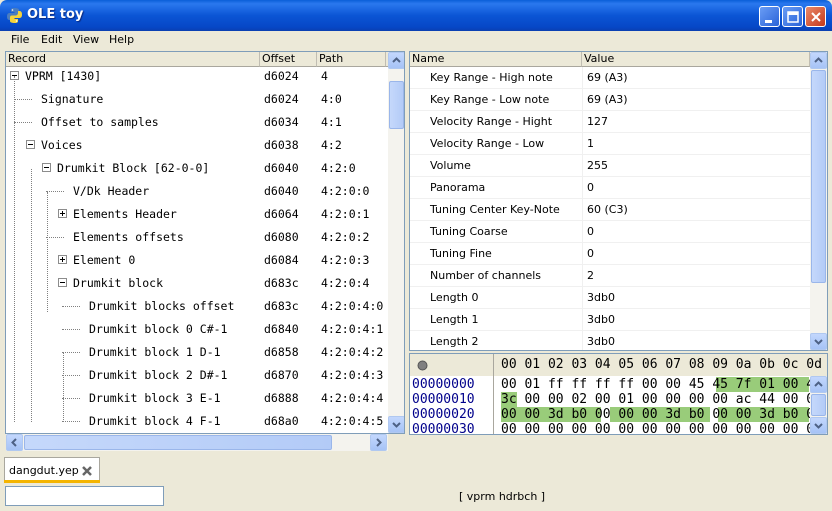  I want to click on property-row: Key Range - Low note 69 (A3), so click(610, 100).